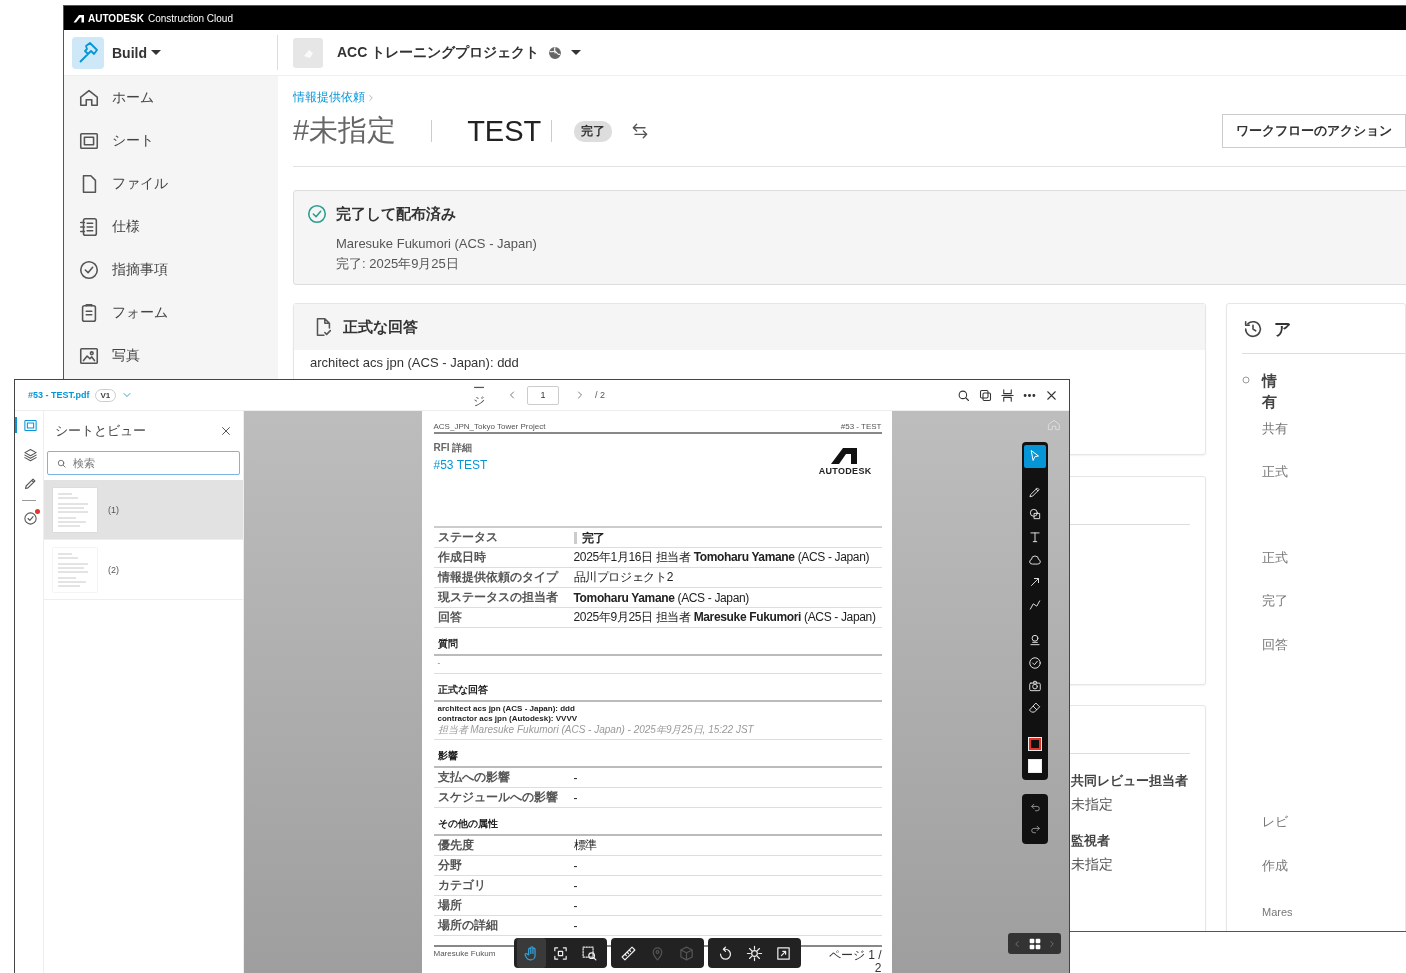 The width and height of the screenshot is (1406, 973). I want to click on activity-title: 有, so click(1270, 402).